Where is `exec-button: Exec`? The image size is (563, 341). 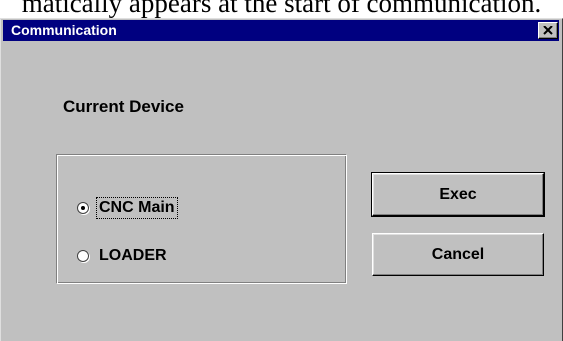 exec-button: Exec is located at coordinates (458, 194).